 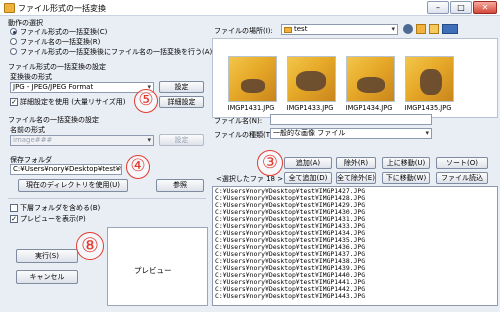 I want to click on filetype-label: ファイルの種類(T):, so click(x=245, y=135).